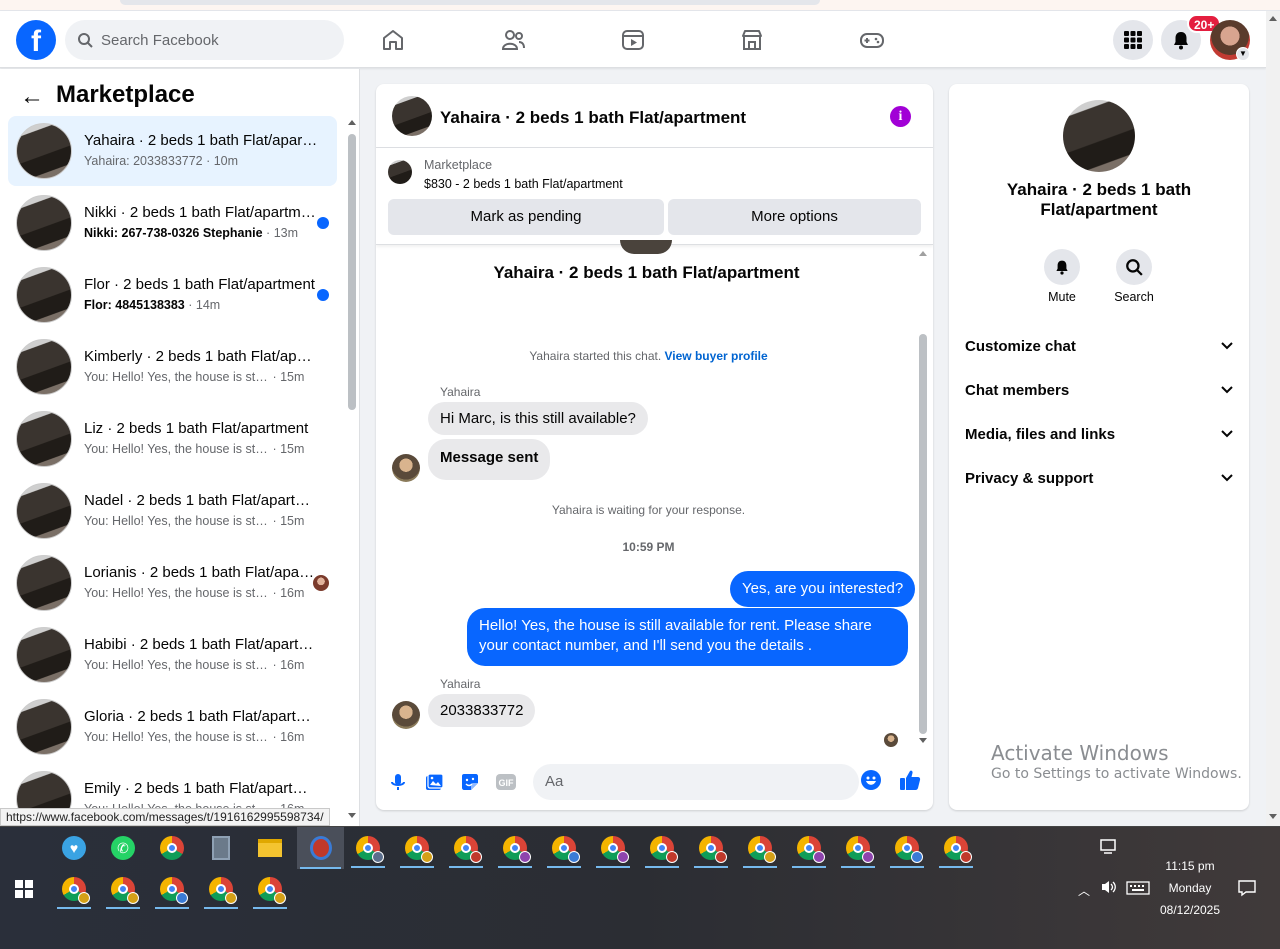 The height and width of the screenshot is (949, 1280). I want to click on search-in-chat-button: Search, so click(1134, 276).